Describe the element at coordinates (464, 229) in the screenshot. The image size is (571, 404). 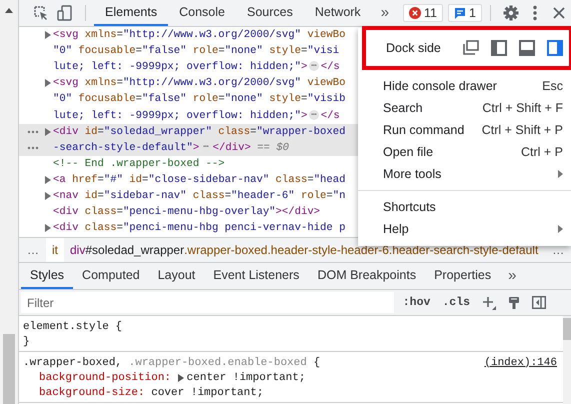
I see `menu-item: Help` at that location.